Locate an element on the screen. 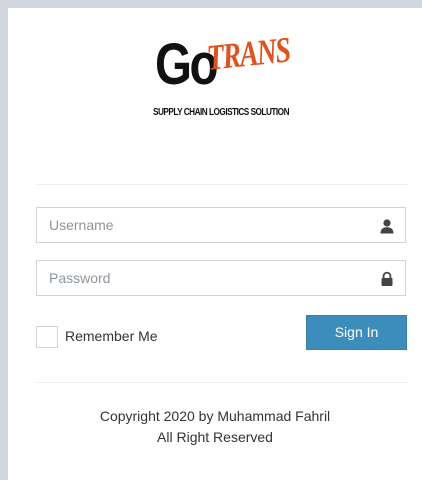  logo-tagline: SUPPLY CHAIN LOGISTICS SOLUTION is located at coordinates (221, 112).